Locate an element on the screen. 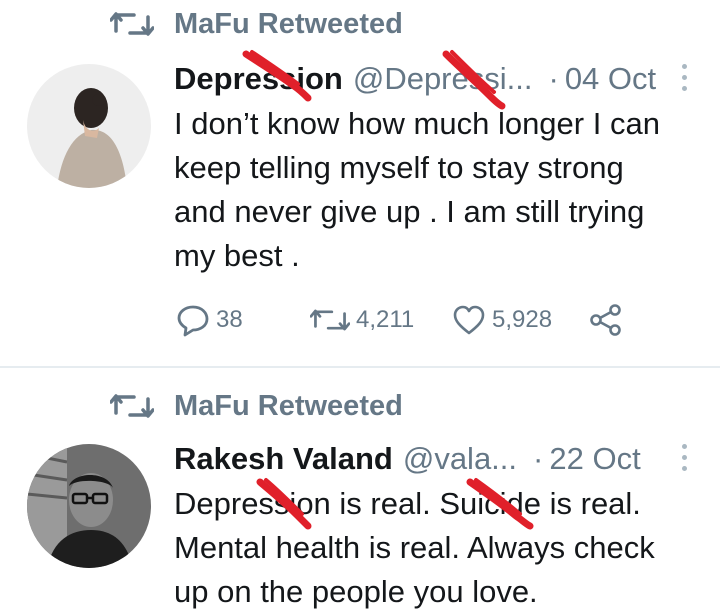 This screenshot has height=616, width=720. author-name: Rakesh Valand is located at coordinates (283, 459).